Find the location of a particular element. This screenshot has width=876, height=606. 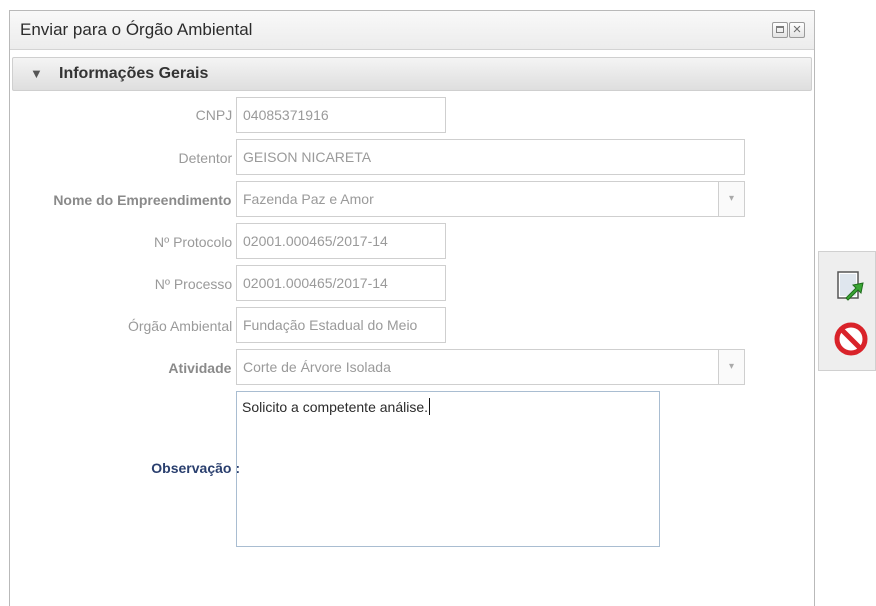

observacao-label: Observação : is located at coordinates (195, 468).